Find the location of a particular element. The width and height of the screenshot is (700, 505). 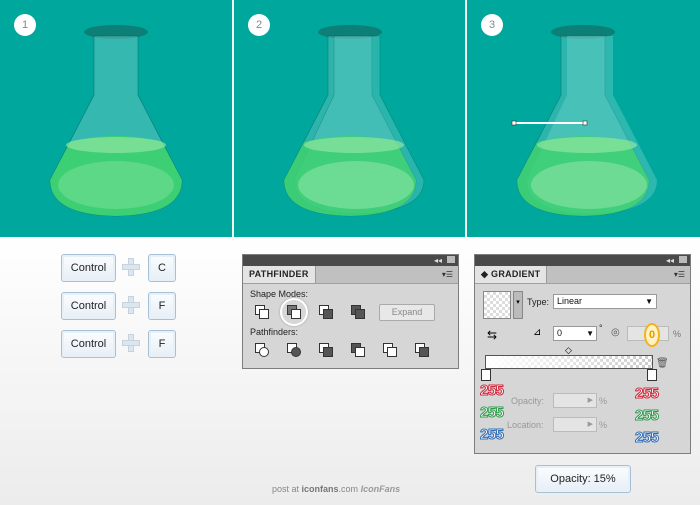

expand-button: Expand is located at coordinates (407, 312).